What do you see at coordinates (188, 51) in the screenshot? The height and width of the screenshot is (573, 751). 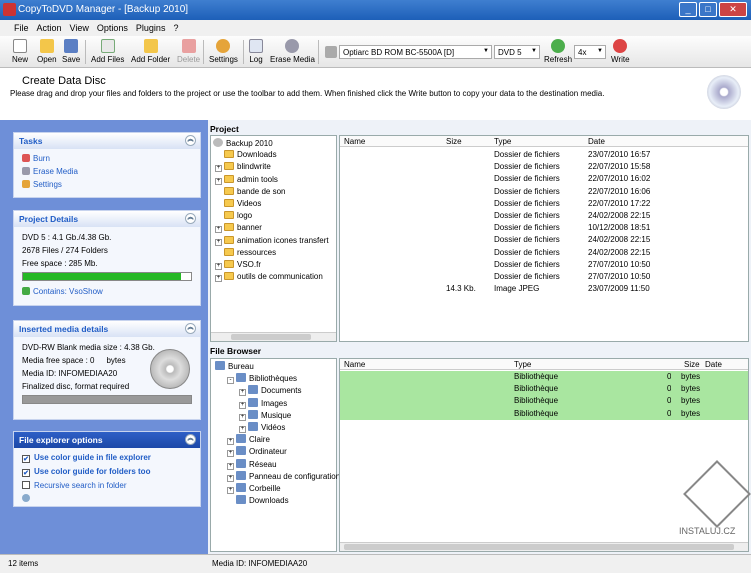 I see `delete-button: Delete` at bounding box center [188, 51].